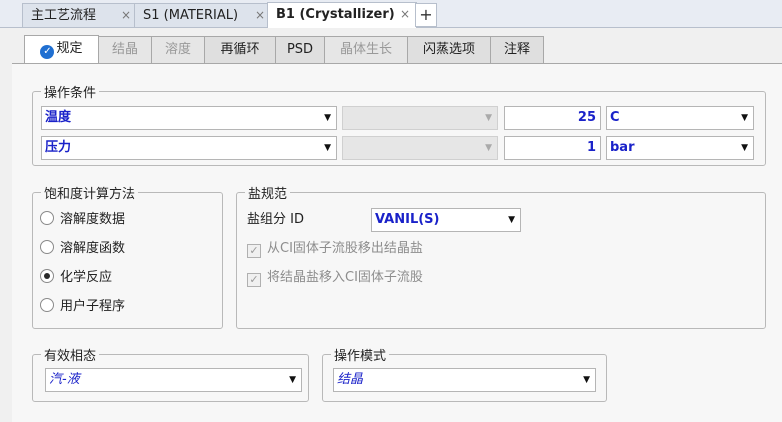 This screenshot has height=422, width=782. Describe the element at coordinates (58, 147) in the screenshot. I see `select-value: 压力` at that location.